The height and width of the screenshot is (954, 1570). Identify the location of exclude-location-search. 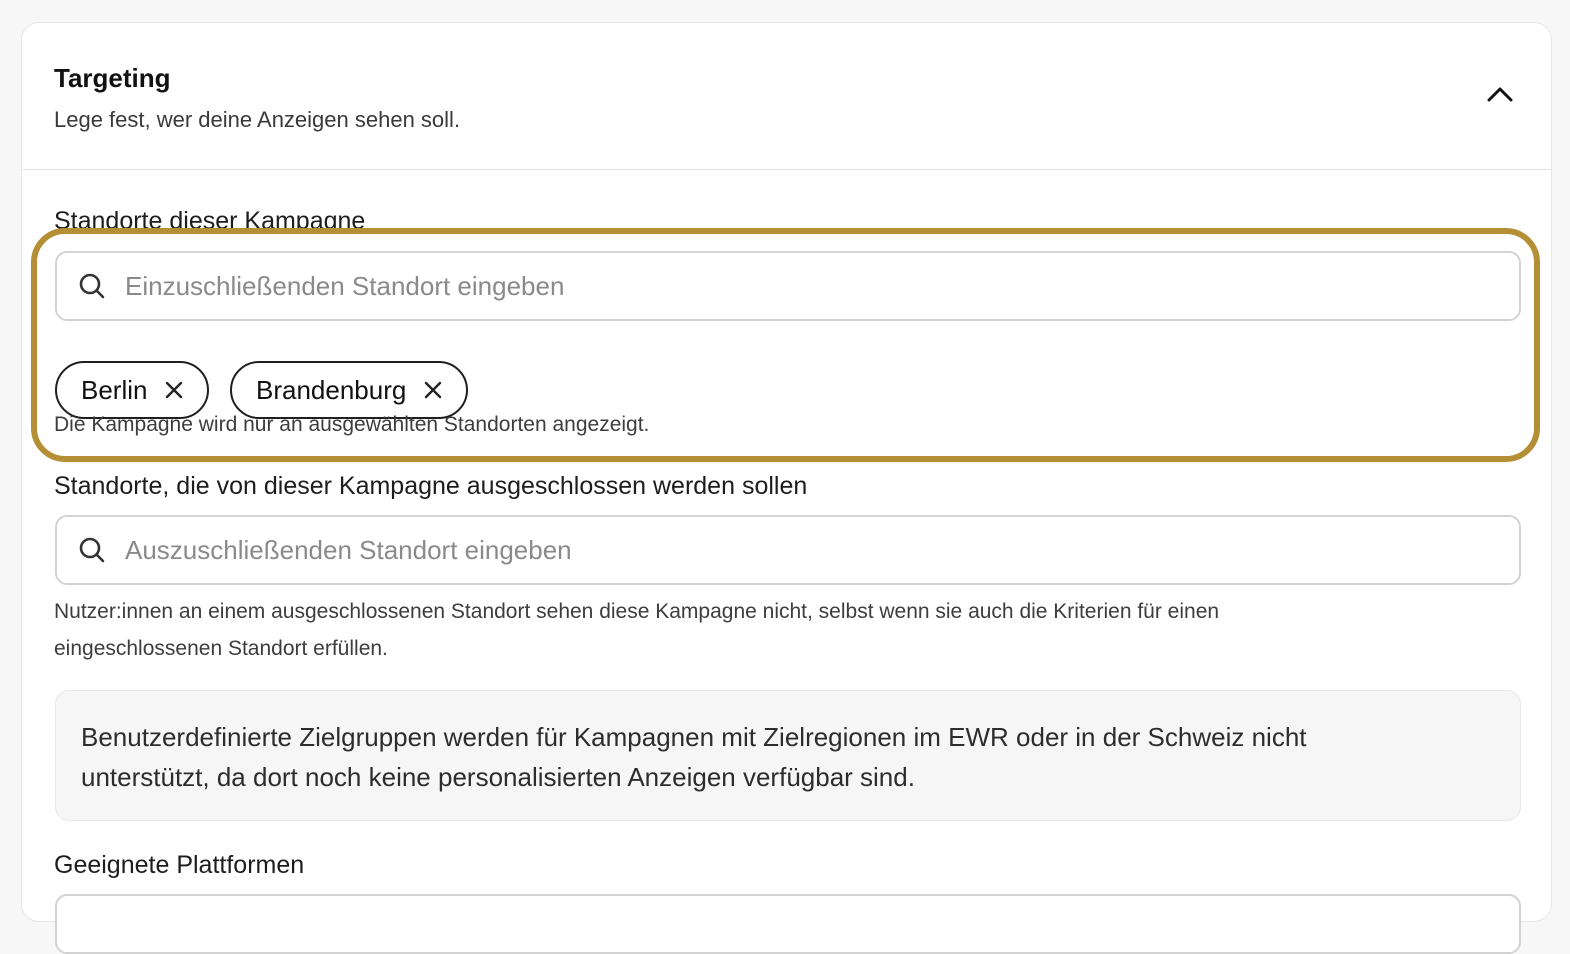
(788, 550).